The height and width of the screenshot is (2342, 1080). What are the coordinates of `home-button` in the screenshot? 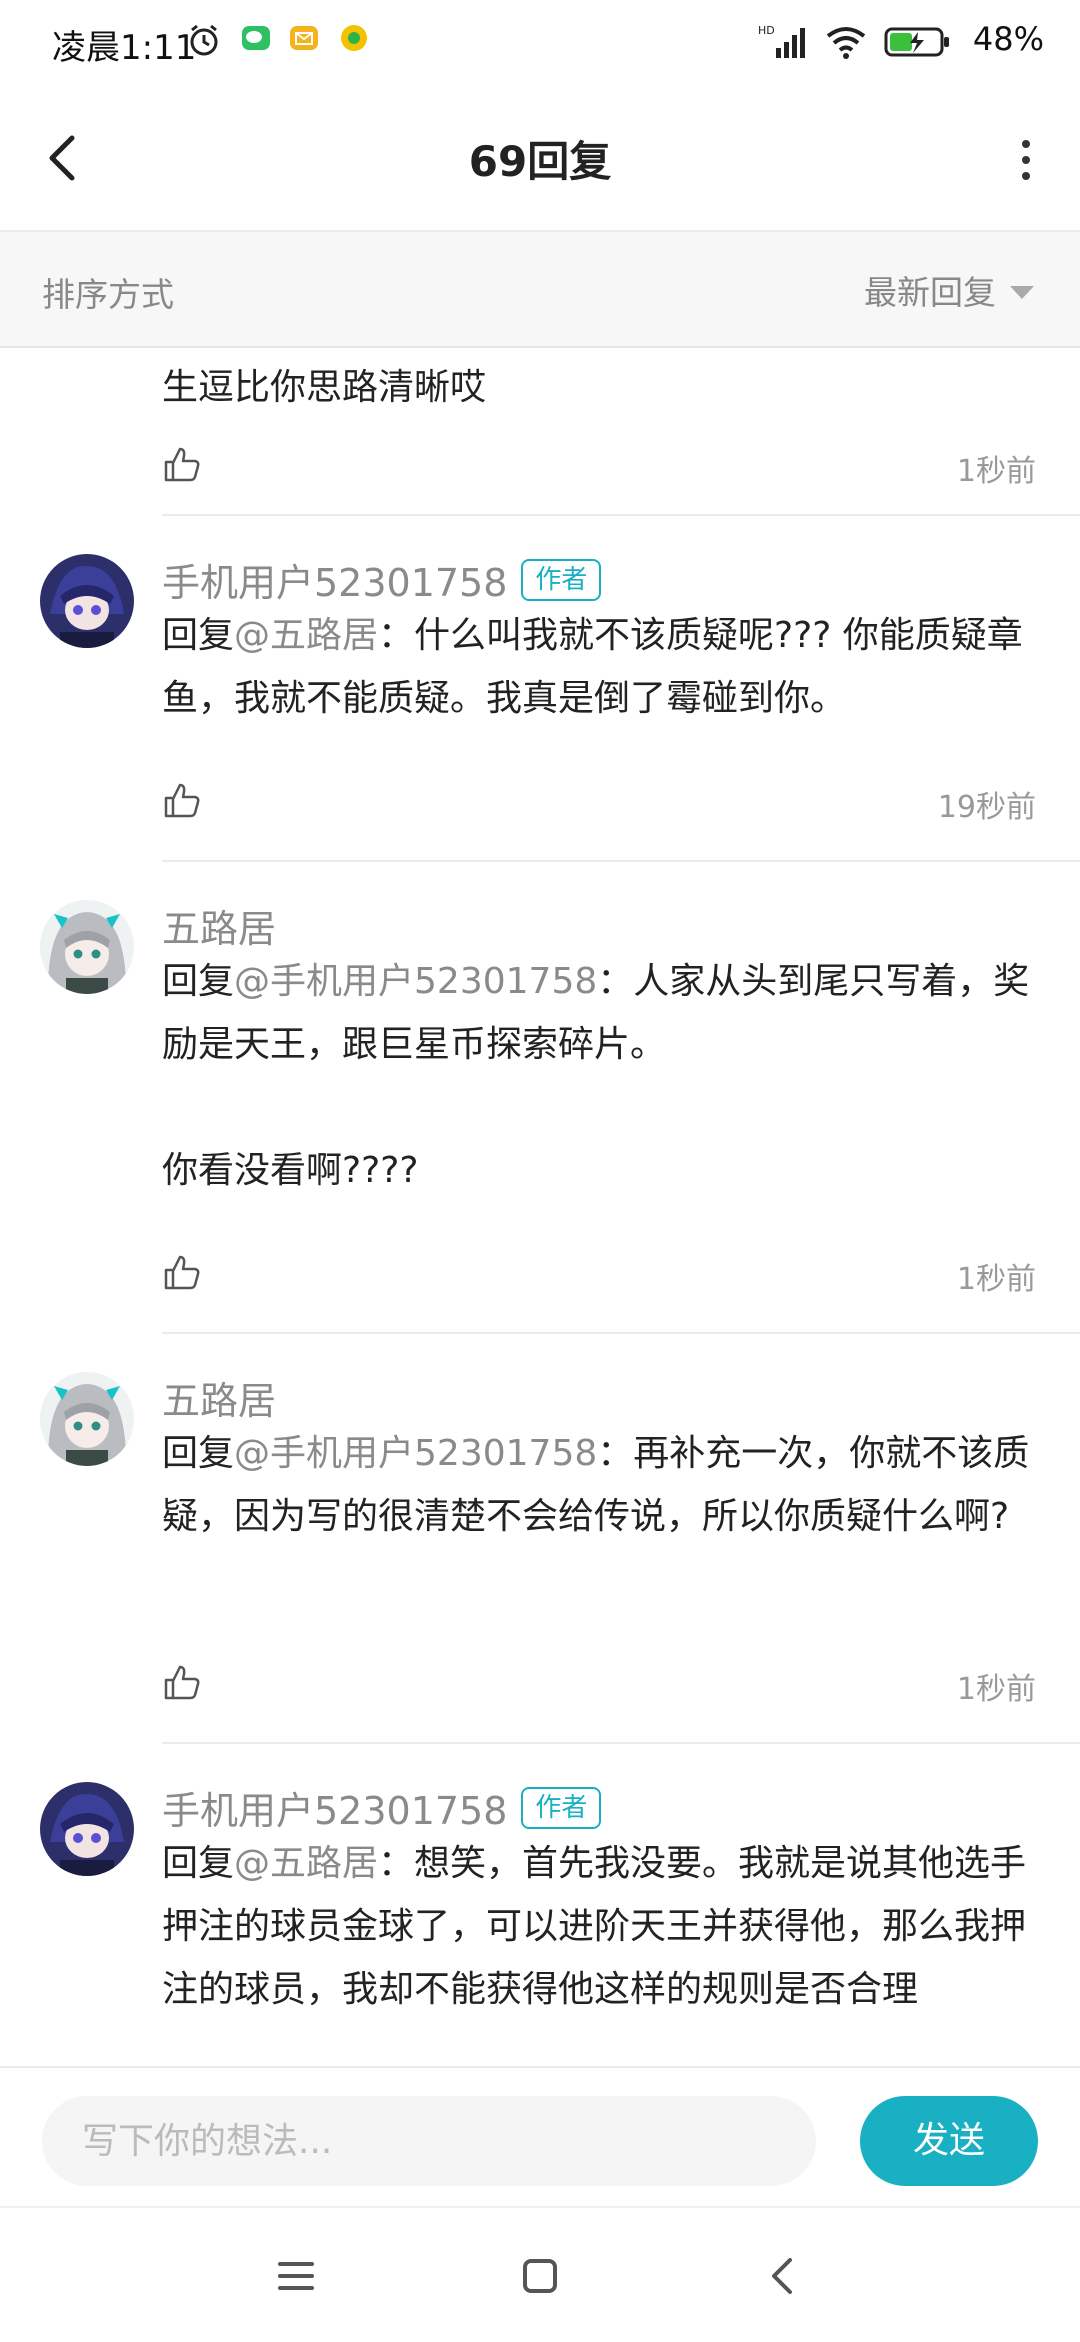 It's located at (540, 2276).